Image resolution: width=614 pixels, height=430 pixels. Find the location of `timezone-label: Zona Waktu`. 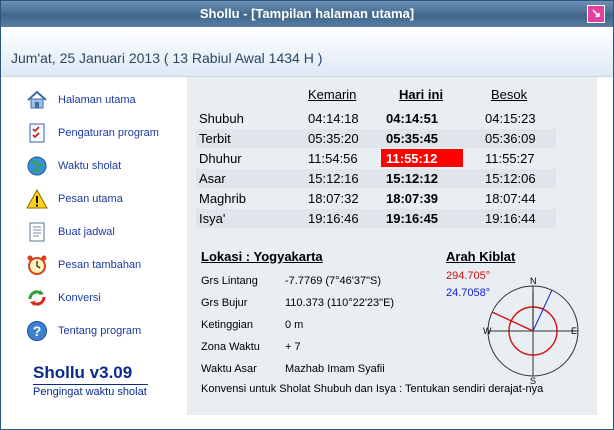

timezone-label: Zona Waktu is located at coordinates (230, 347).